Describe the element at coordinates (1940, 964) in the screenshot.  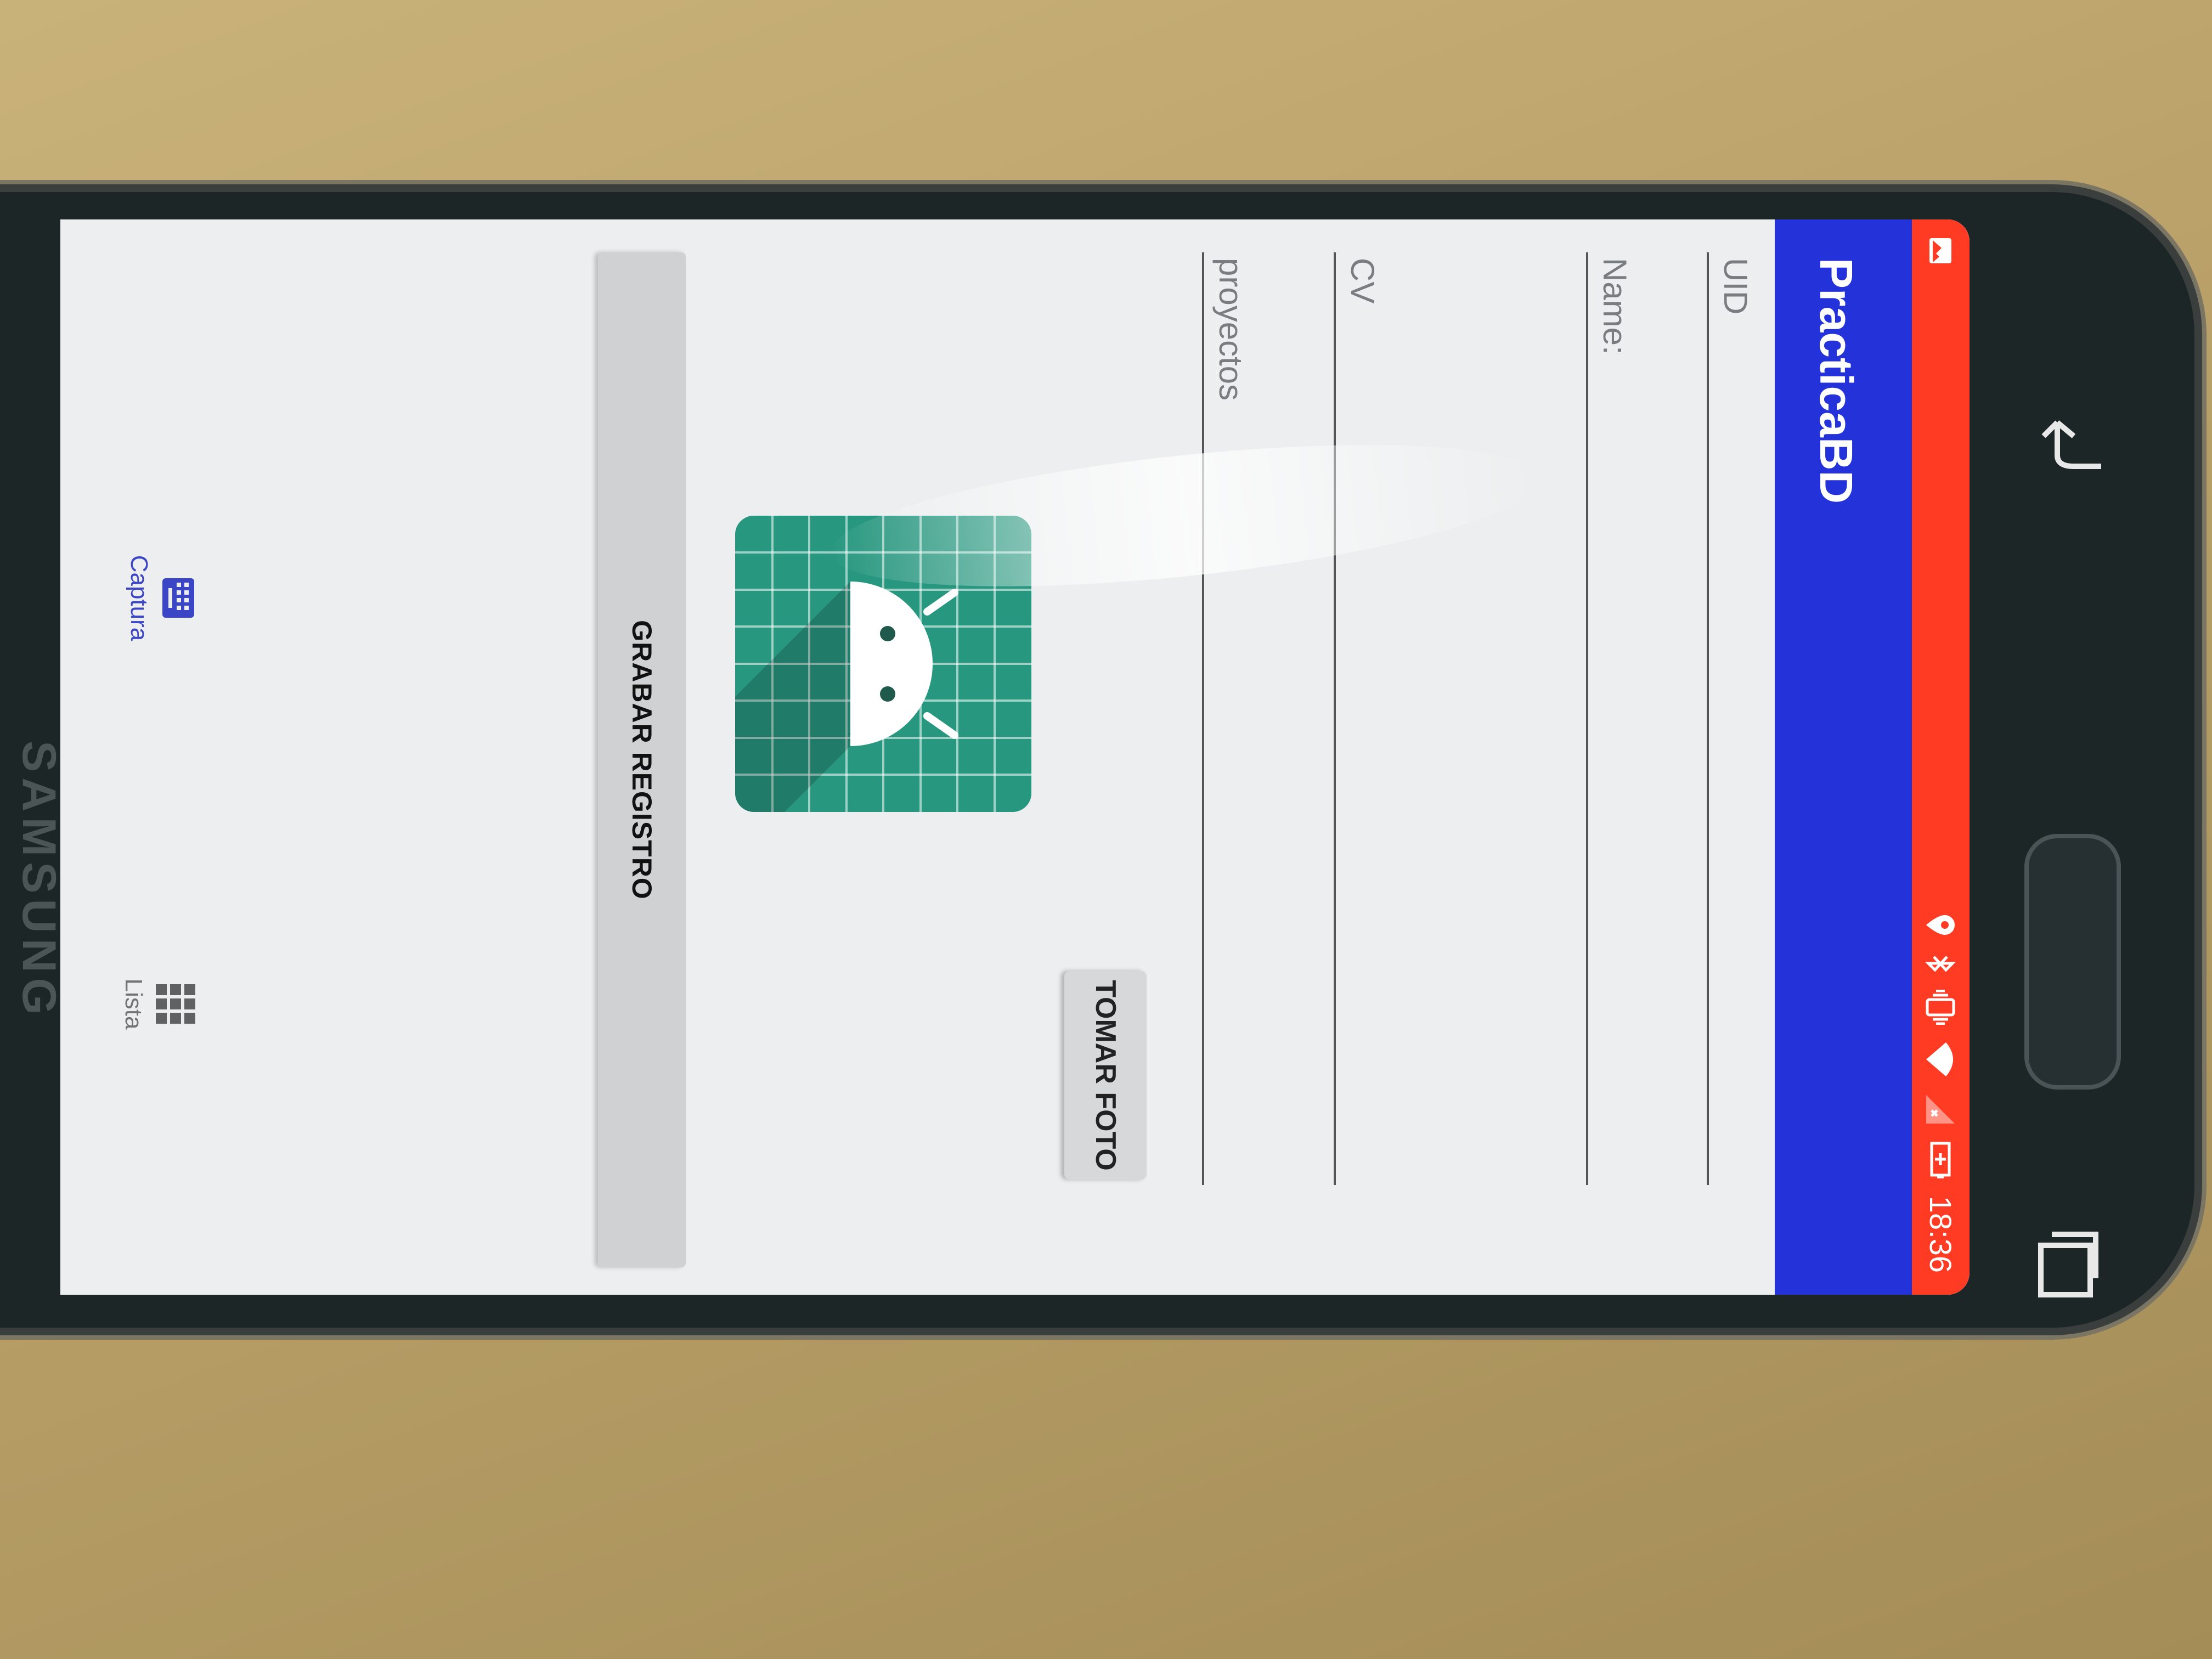
I see `bluetooth-icon` at that location.